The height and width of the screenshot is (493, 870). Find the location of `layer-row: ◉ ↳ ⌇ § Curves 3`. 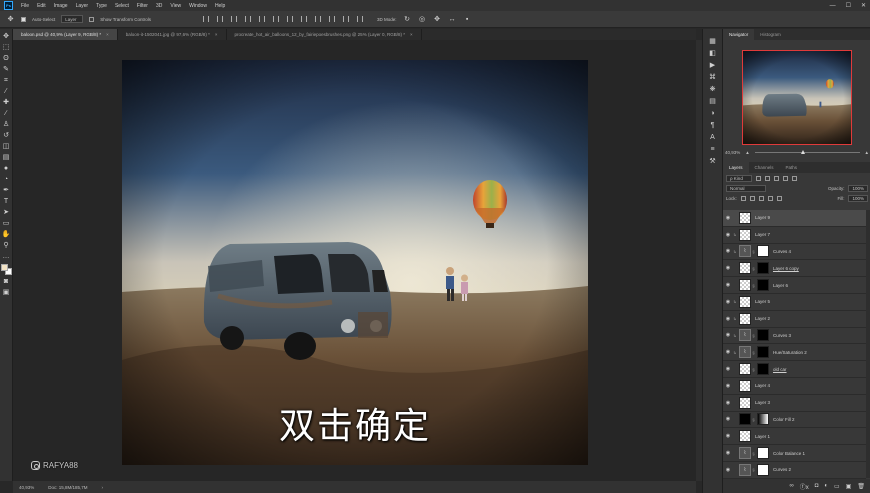

layer-row: ◉ ↳ ⌇ § Curves 3 is located at coordinates (794, 336).